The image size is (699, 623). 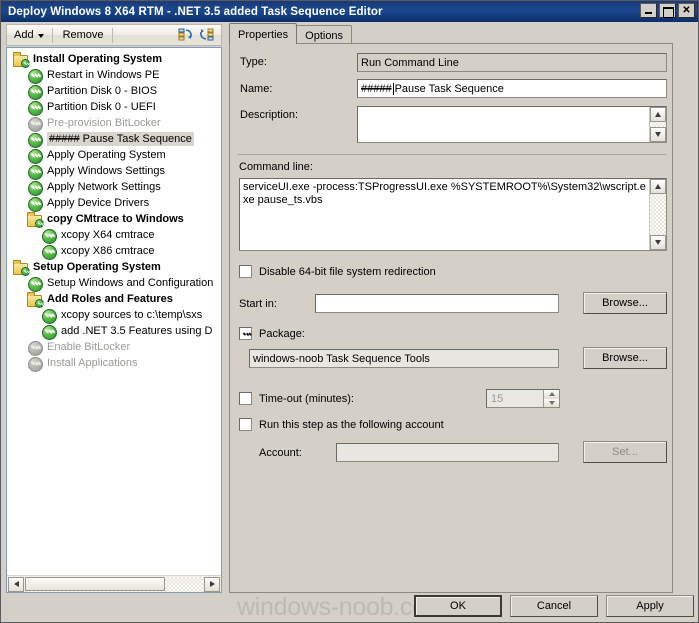 I want to click on tree-node-label: Apply Windows Settings, so click(x=106, y=171).